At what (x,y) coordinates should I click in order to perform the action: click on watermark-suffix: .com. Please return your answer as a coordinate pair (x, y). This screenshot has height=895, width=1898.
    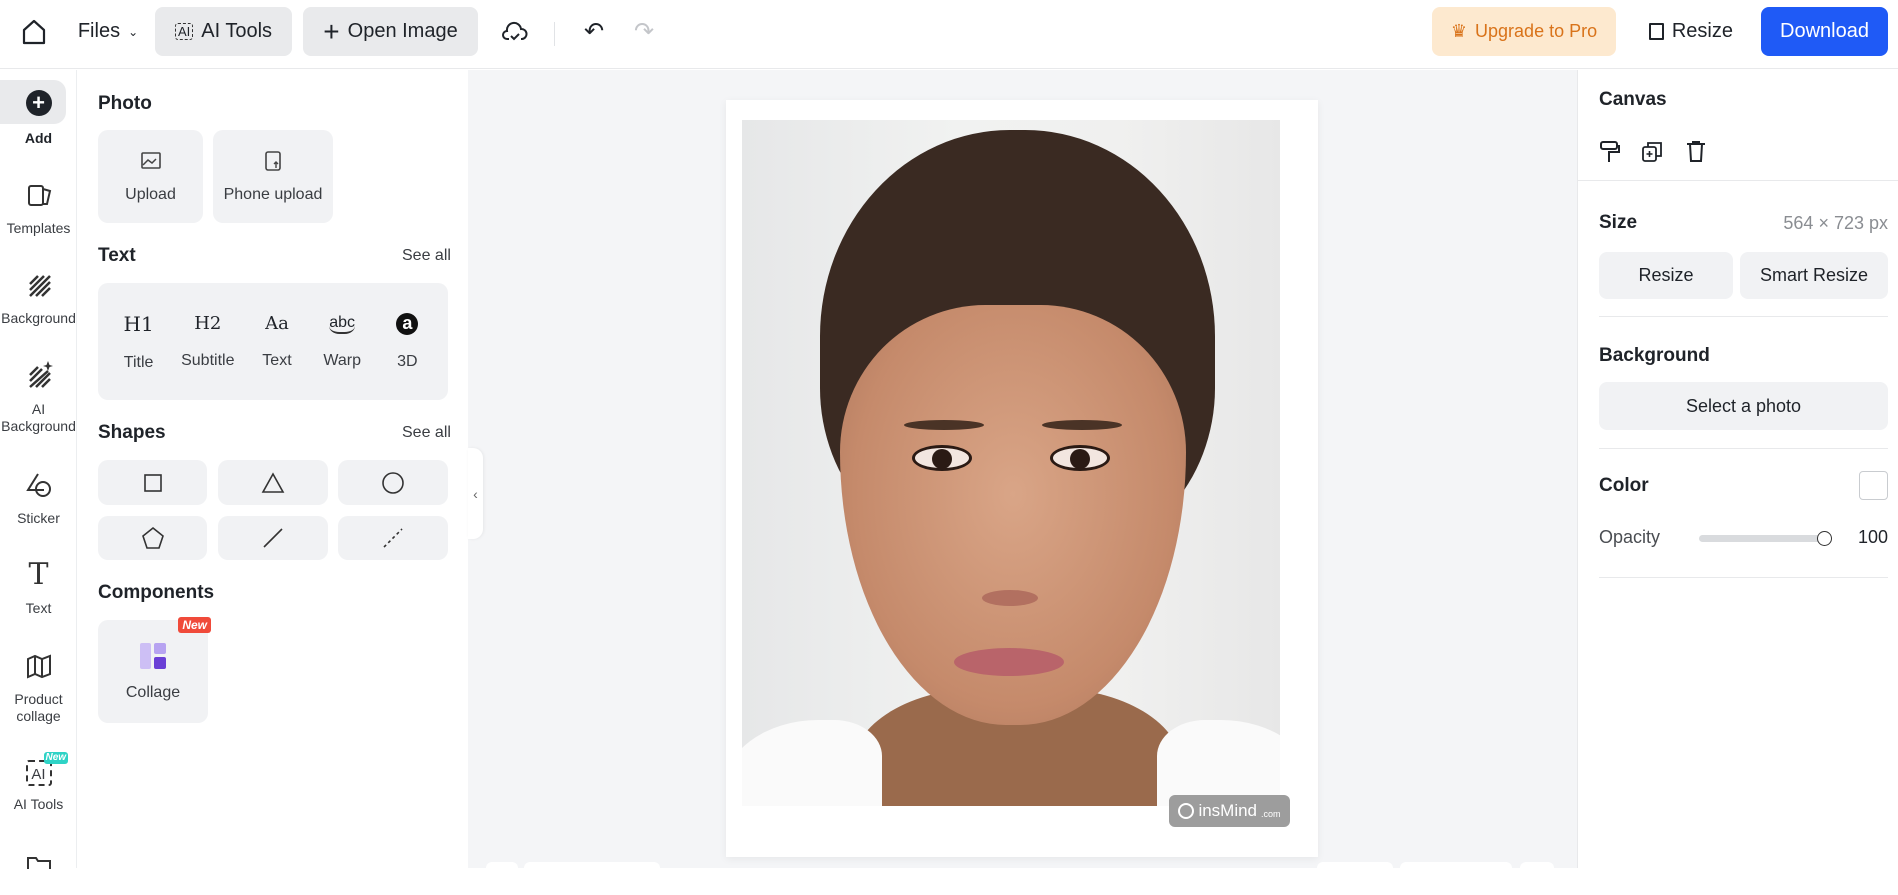
    Looking at the image, I should click on (1271, 814).